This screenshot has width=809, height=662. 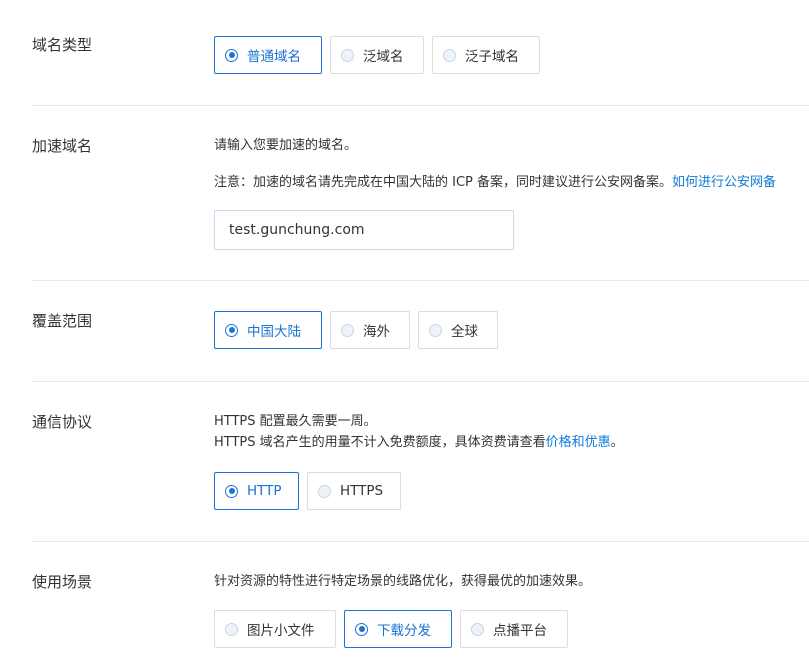 What do you see at coordinates (724, 182) in the screenshot?
I see `police-filing-link: 如何进行公安网备` at bounding box center [724, 182].